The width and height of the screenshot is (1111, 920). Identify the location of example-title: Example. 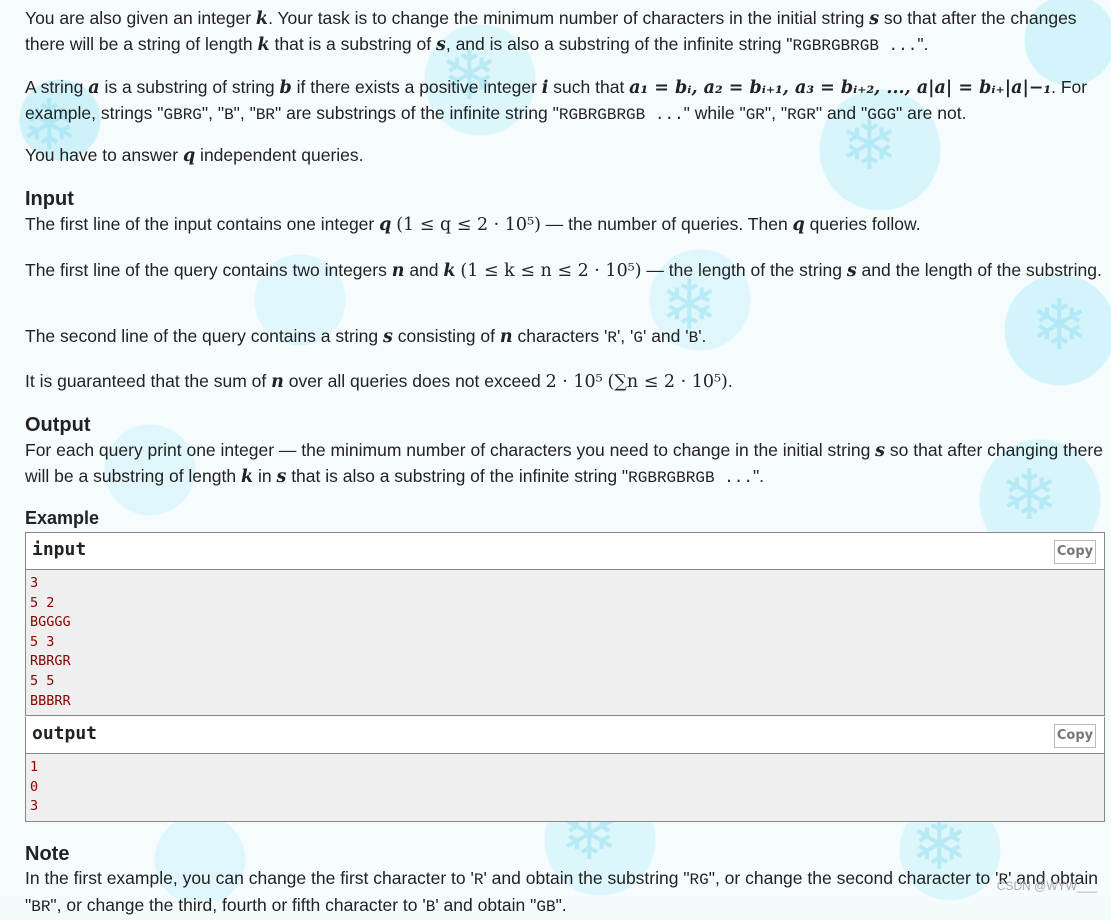
(62, 518).